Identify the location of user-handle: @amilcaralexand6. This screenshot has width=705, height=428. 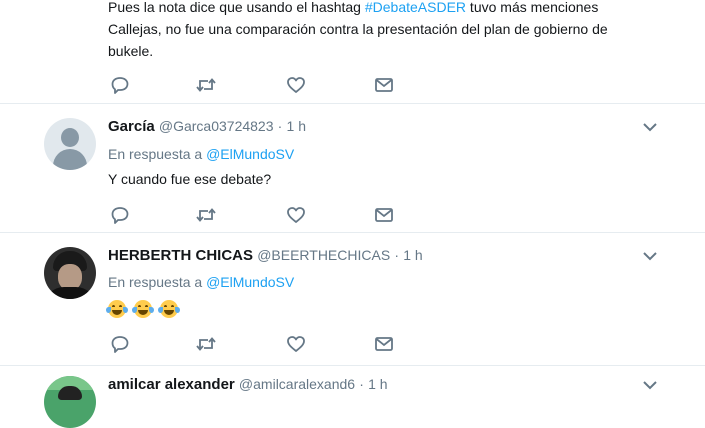
(297, 384).